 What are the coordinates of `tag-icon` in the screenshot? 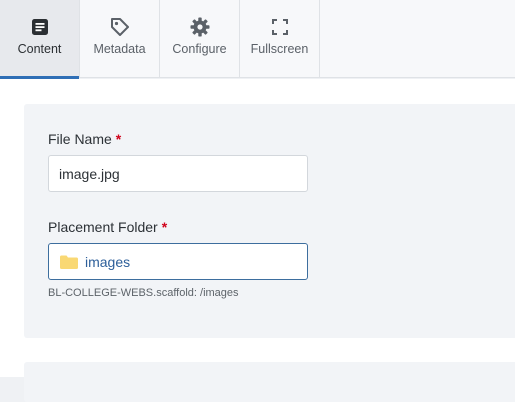 It's located at (120, 27).